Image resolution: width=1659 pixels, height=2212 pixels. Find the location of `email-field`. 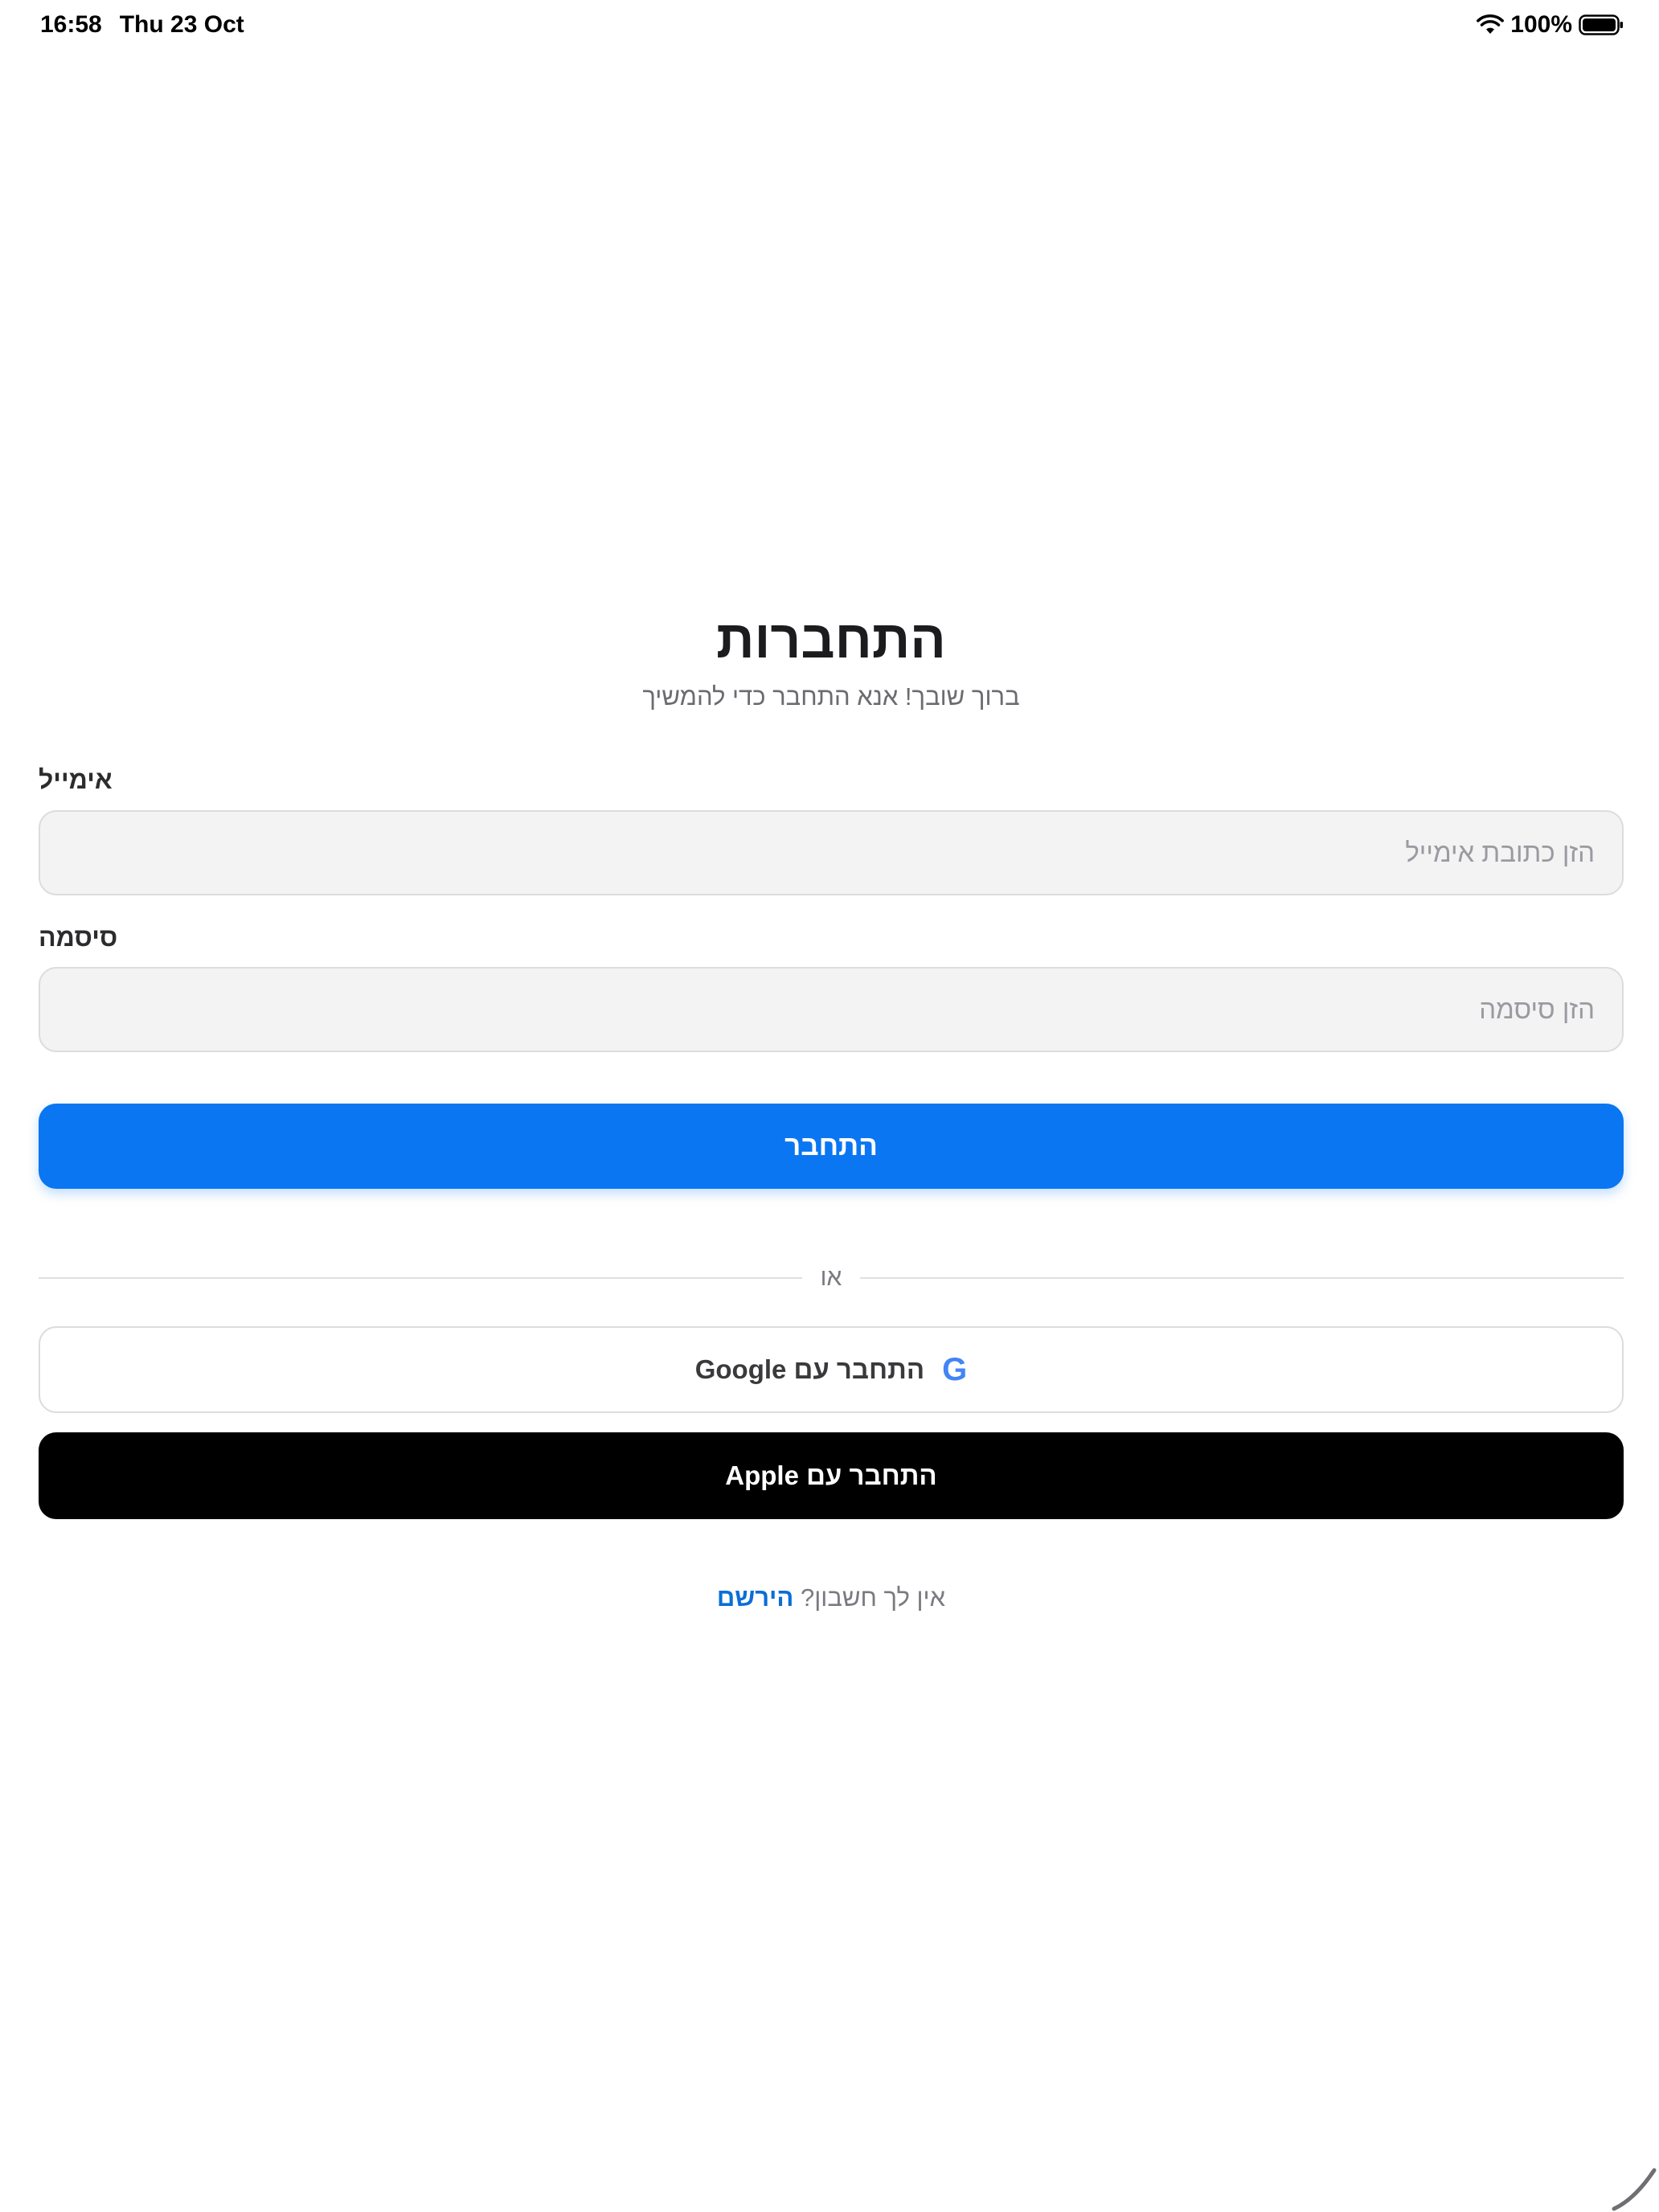

email-field is located at coordinates (831, 852).